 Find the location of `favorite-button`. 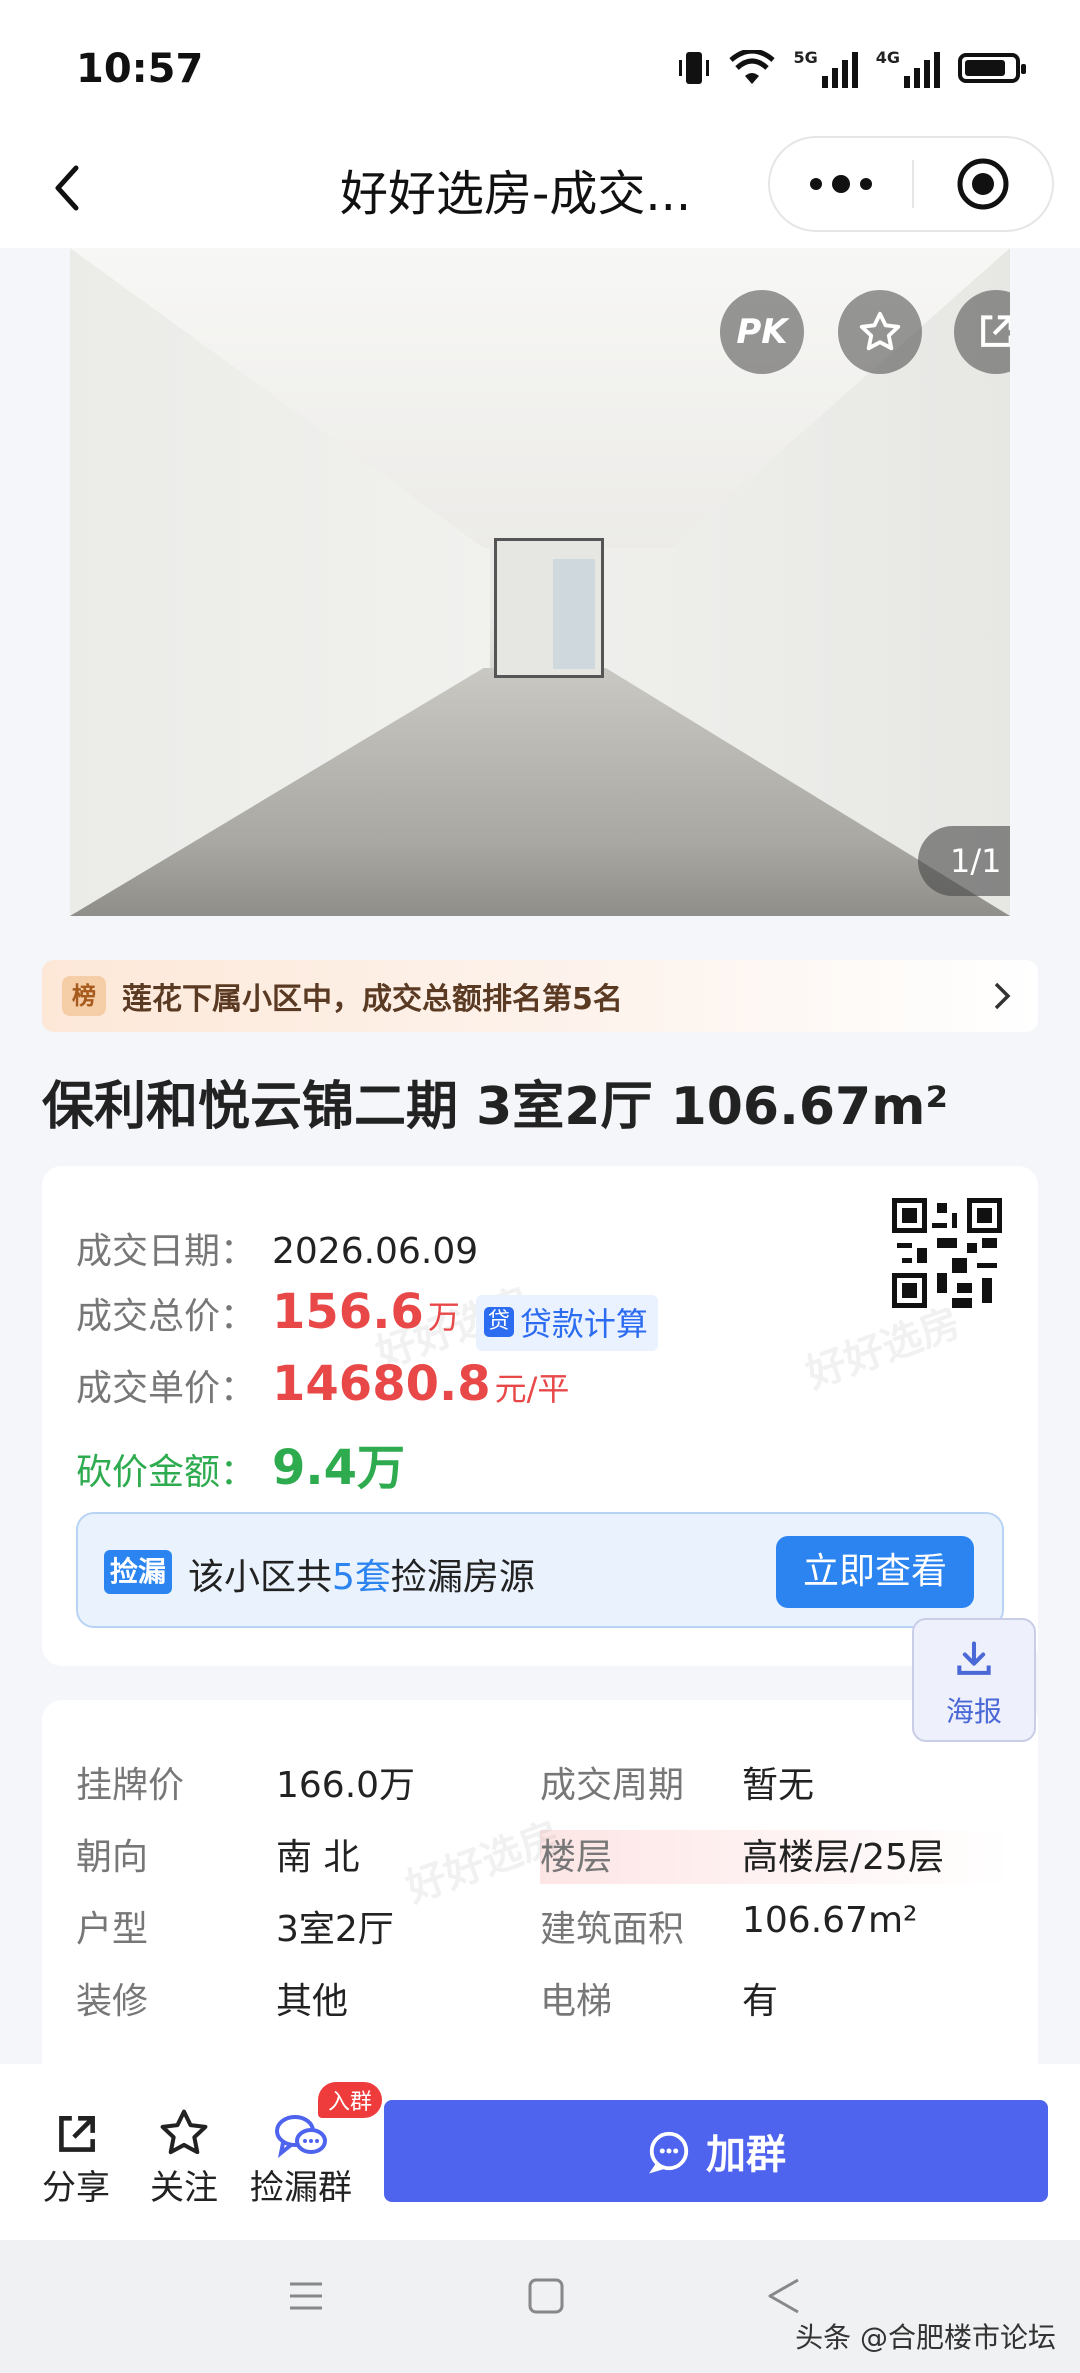

favorite-button is located at coordinates (880, 332).